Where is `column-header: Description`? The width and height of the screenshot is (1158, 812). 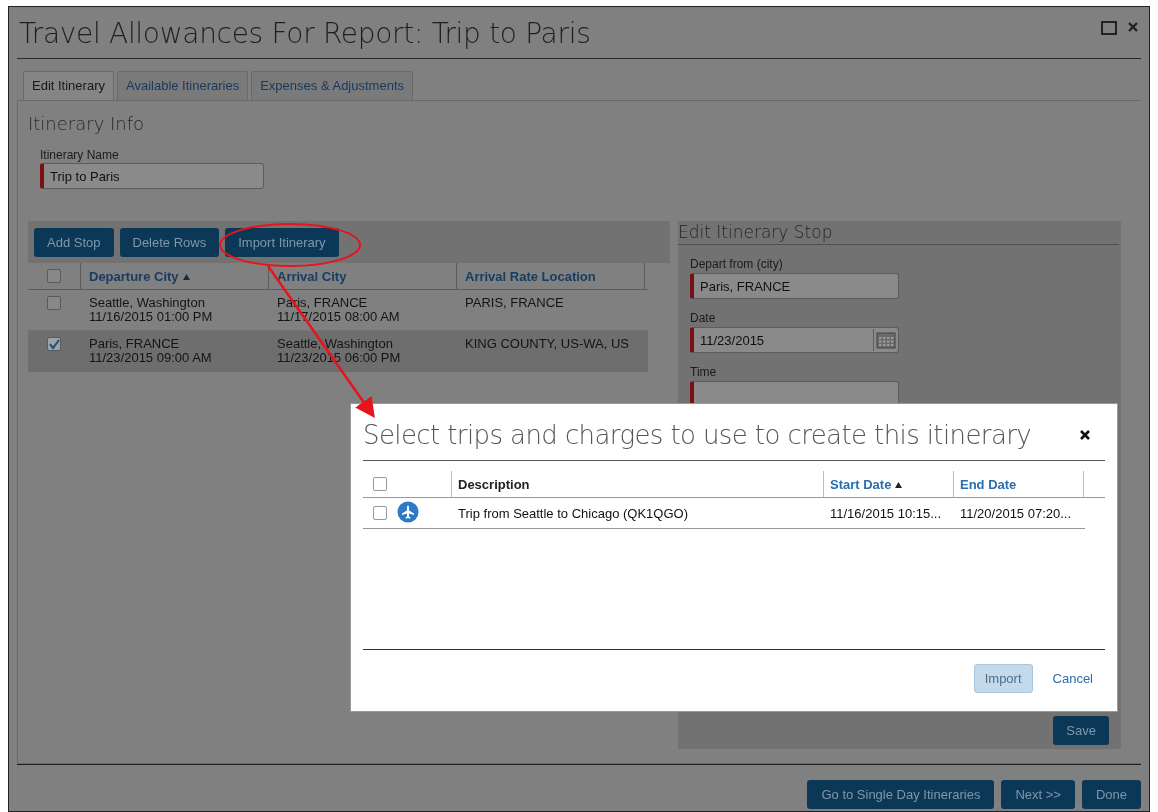
column-header: Description is located at coordinates (494, 484).